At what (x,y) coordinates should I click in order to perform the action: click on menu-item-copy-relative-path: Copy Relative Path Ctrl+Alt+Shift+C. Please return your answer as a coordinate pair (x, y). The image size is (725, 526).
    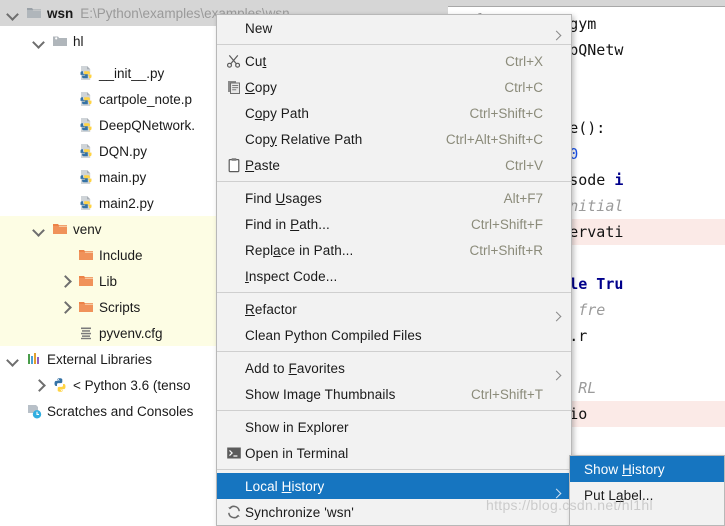
    Looking at the image, I should click on (394, 139).